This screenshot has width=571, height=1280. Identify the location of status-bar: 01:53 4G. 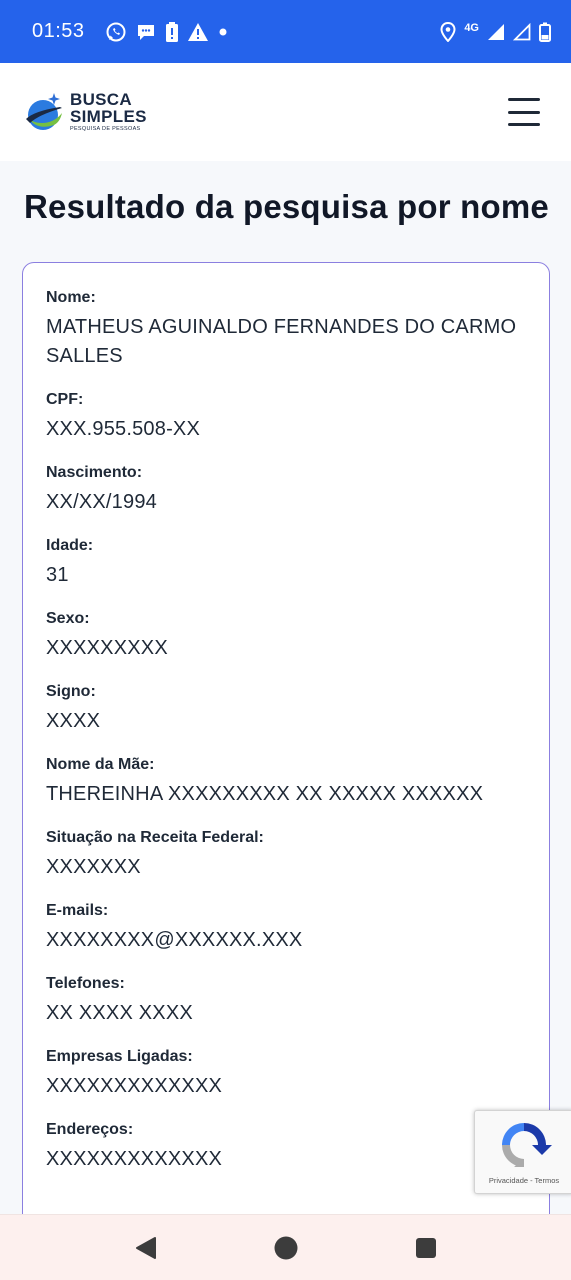
(285, 31).